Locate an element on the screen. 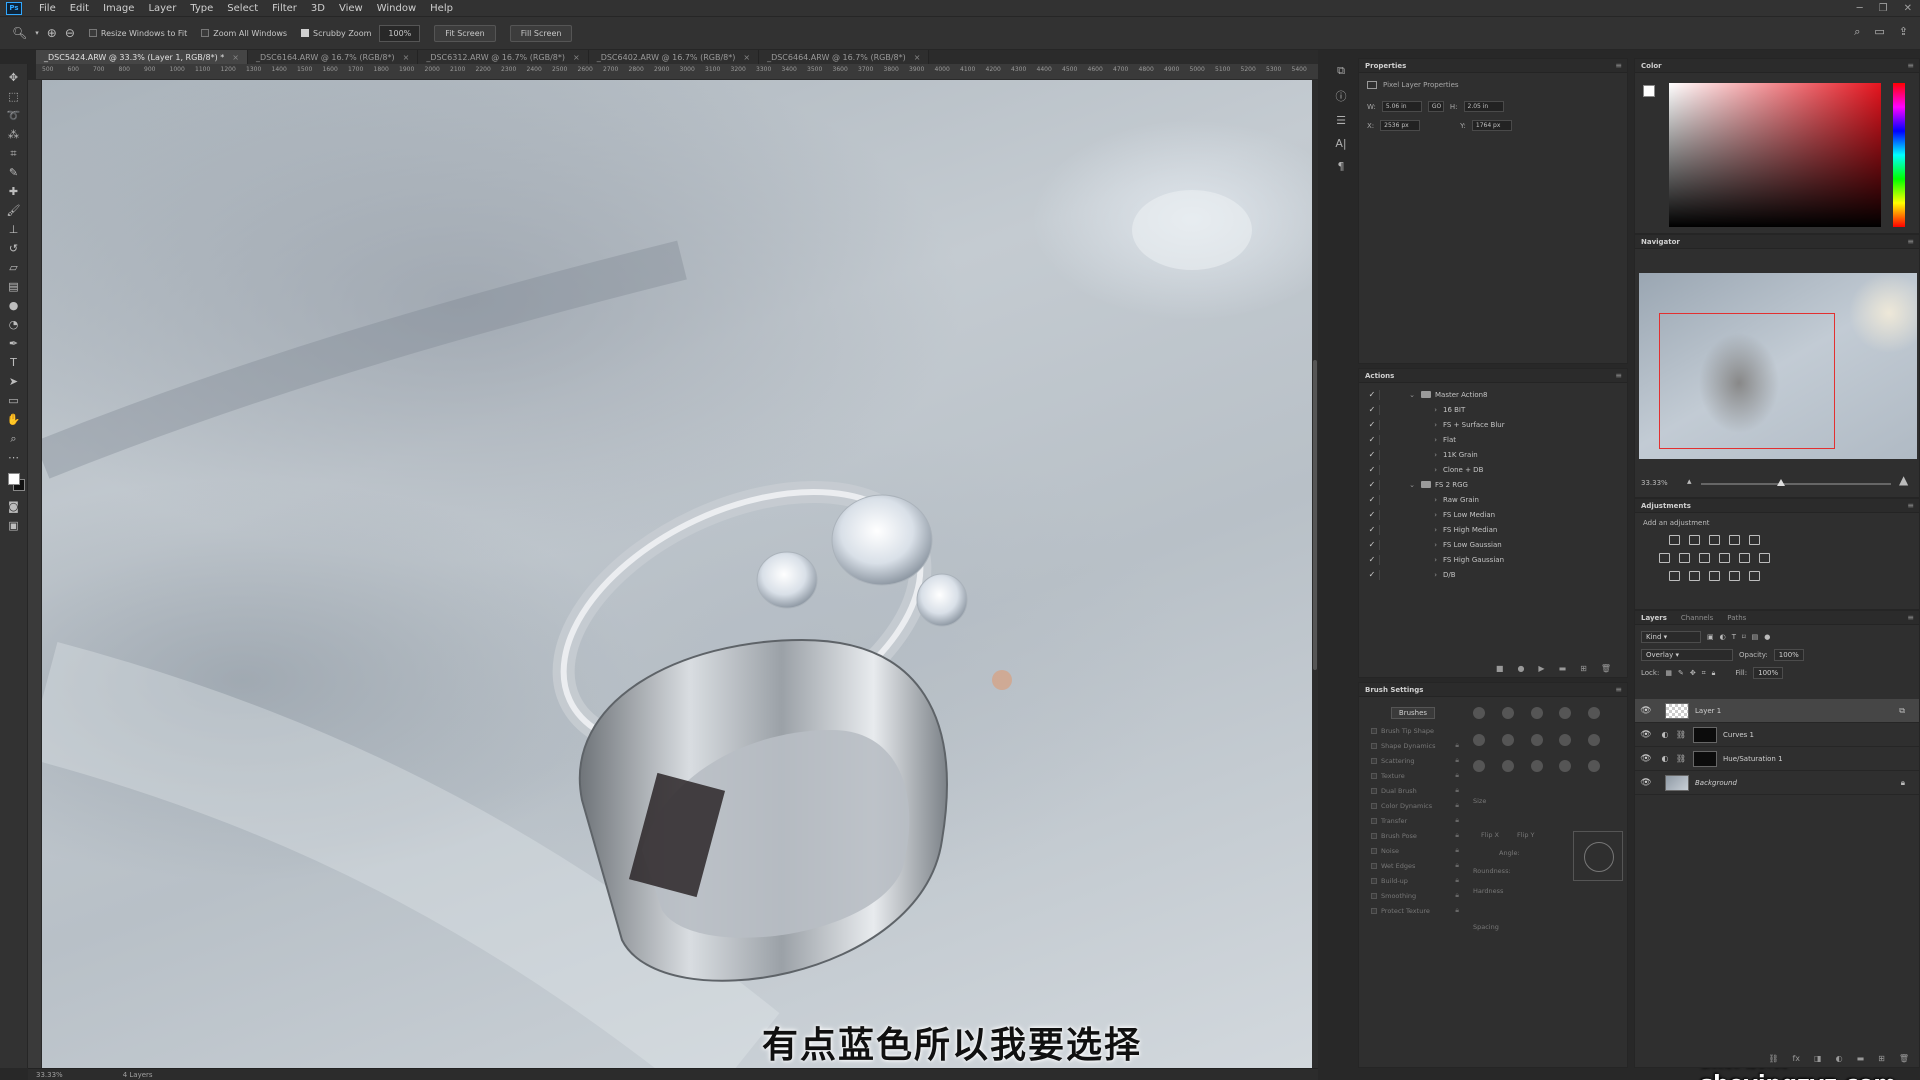  filter-toggle-icon: ● is located at coordinates (1767, 637).